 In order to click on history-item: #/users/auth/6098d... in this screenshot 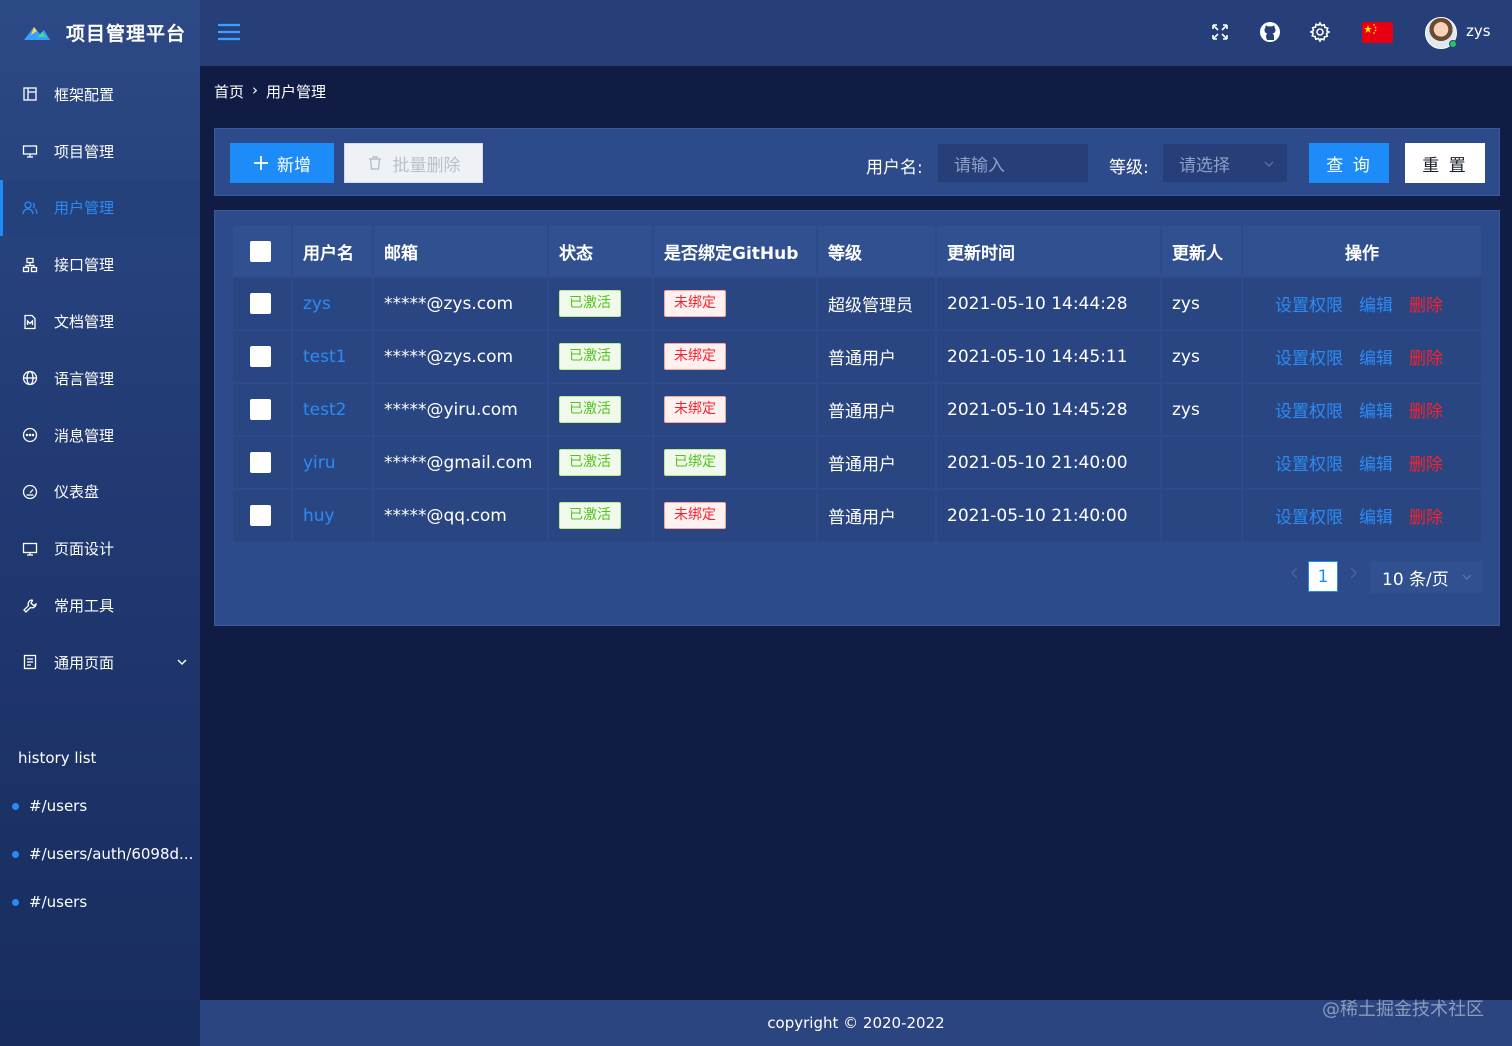, I will do `click(102, 854)`.